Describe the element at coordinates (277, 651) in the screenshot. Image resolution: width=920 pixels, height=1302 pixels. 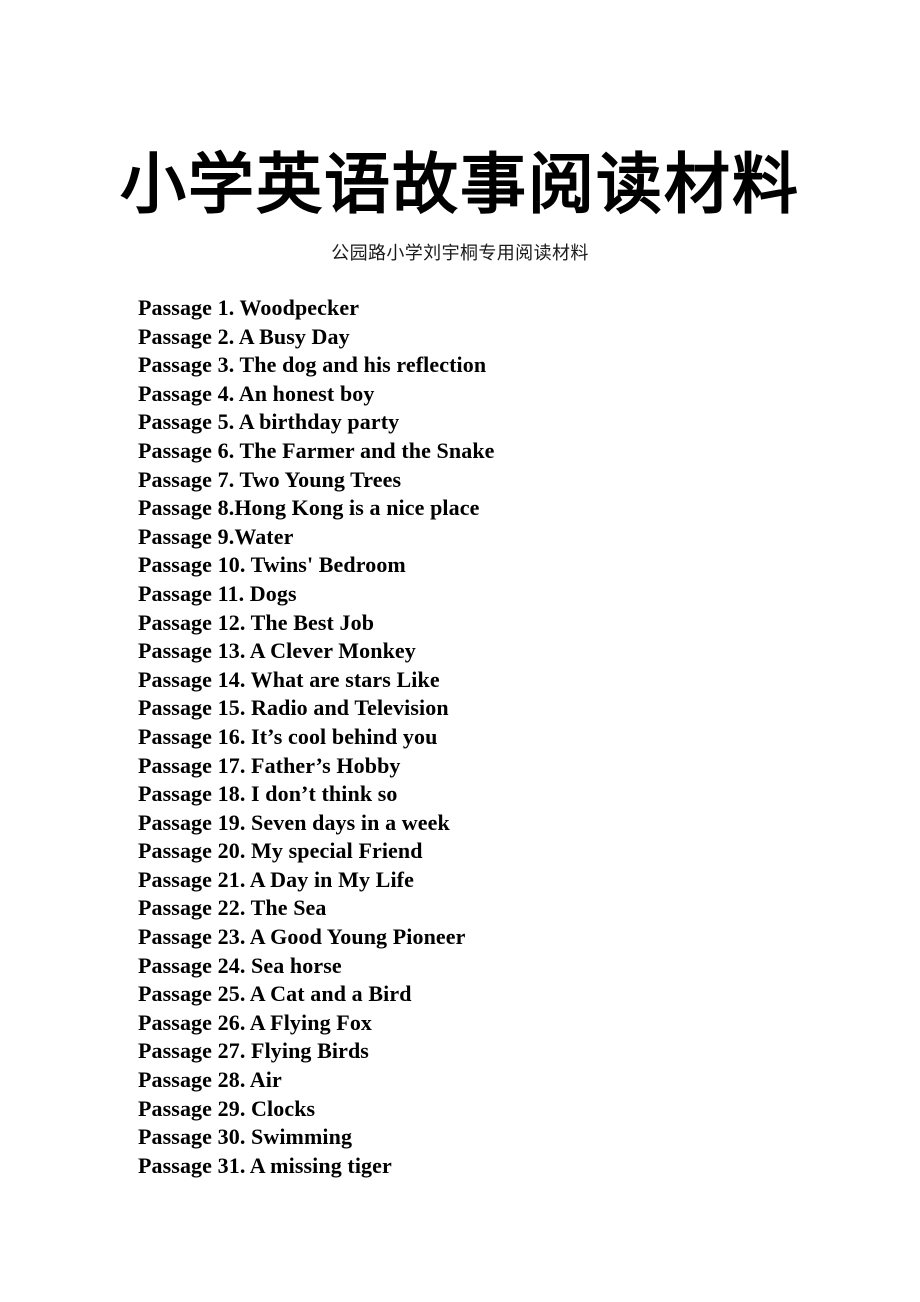
I see `passage-list-item: Passage 13. A Clever Monkey` at that location.